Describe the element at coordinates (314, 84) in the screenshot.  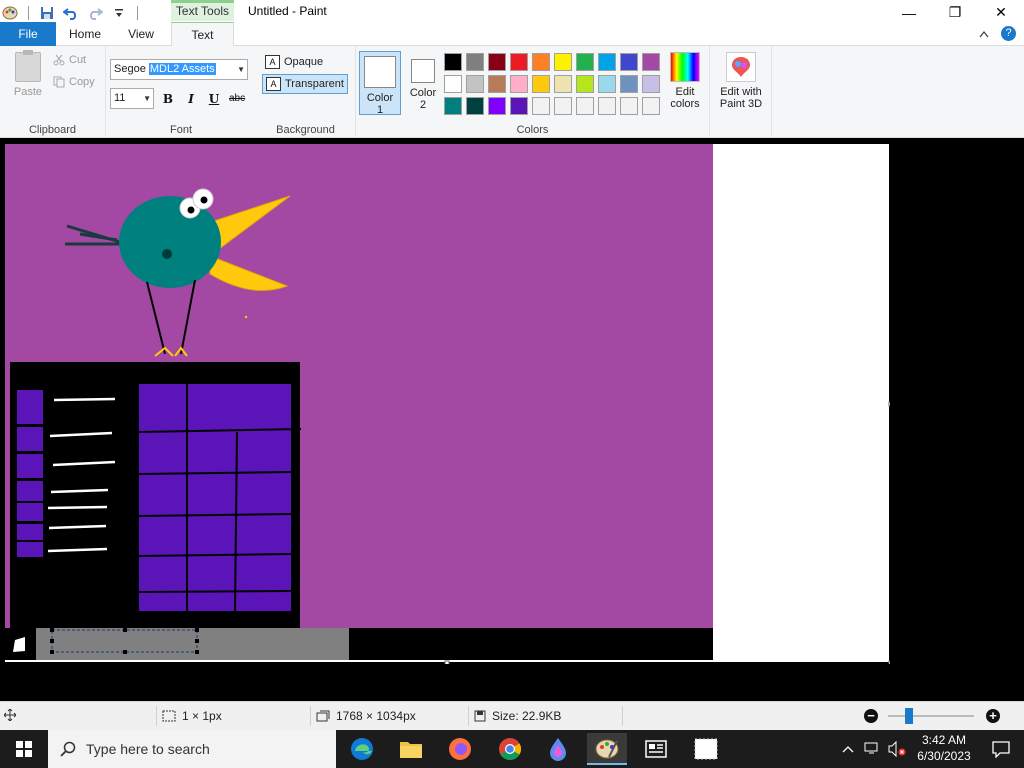
I see `transparent-label: Transparent` at that location.